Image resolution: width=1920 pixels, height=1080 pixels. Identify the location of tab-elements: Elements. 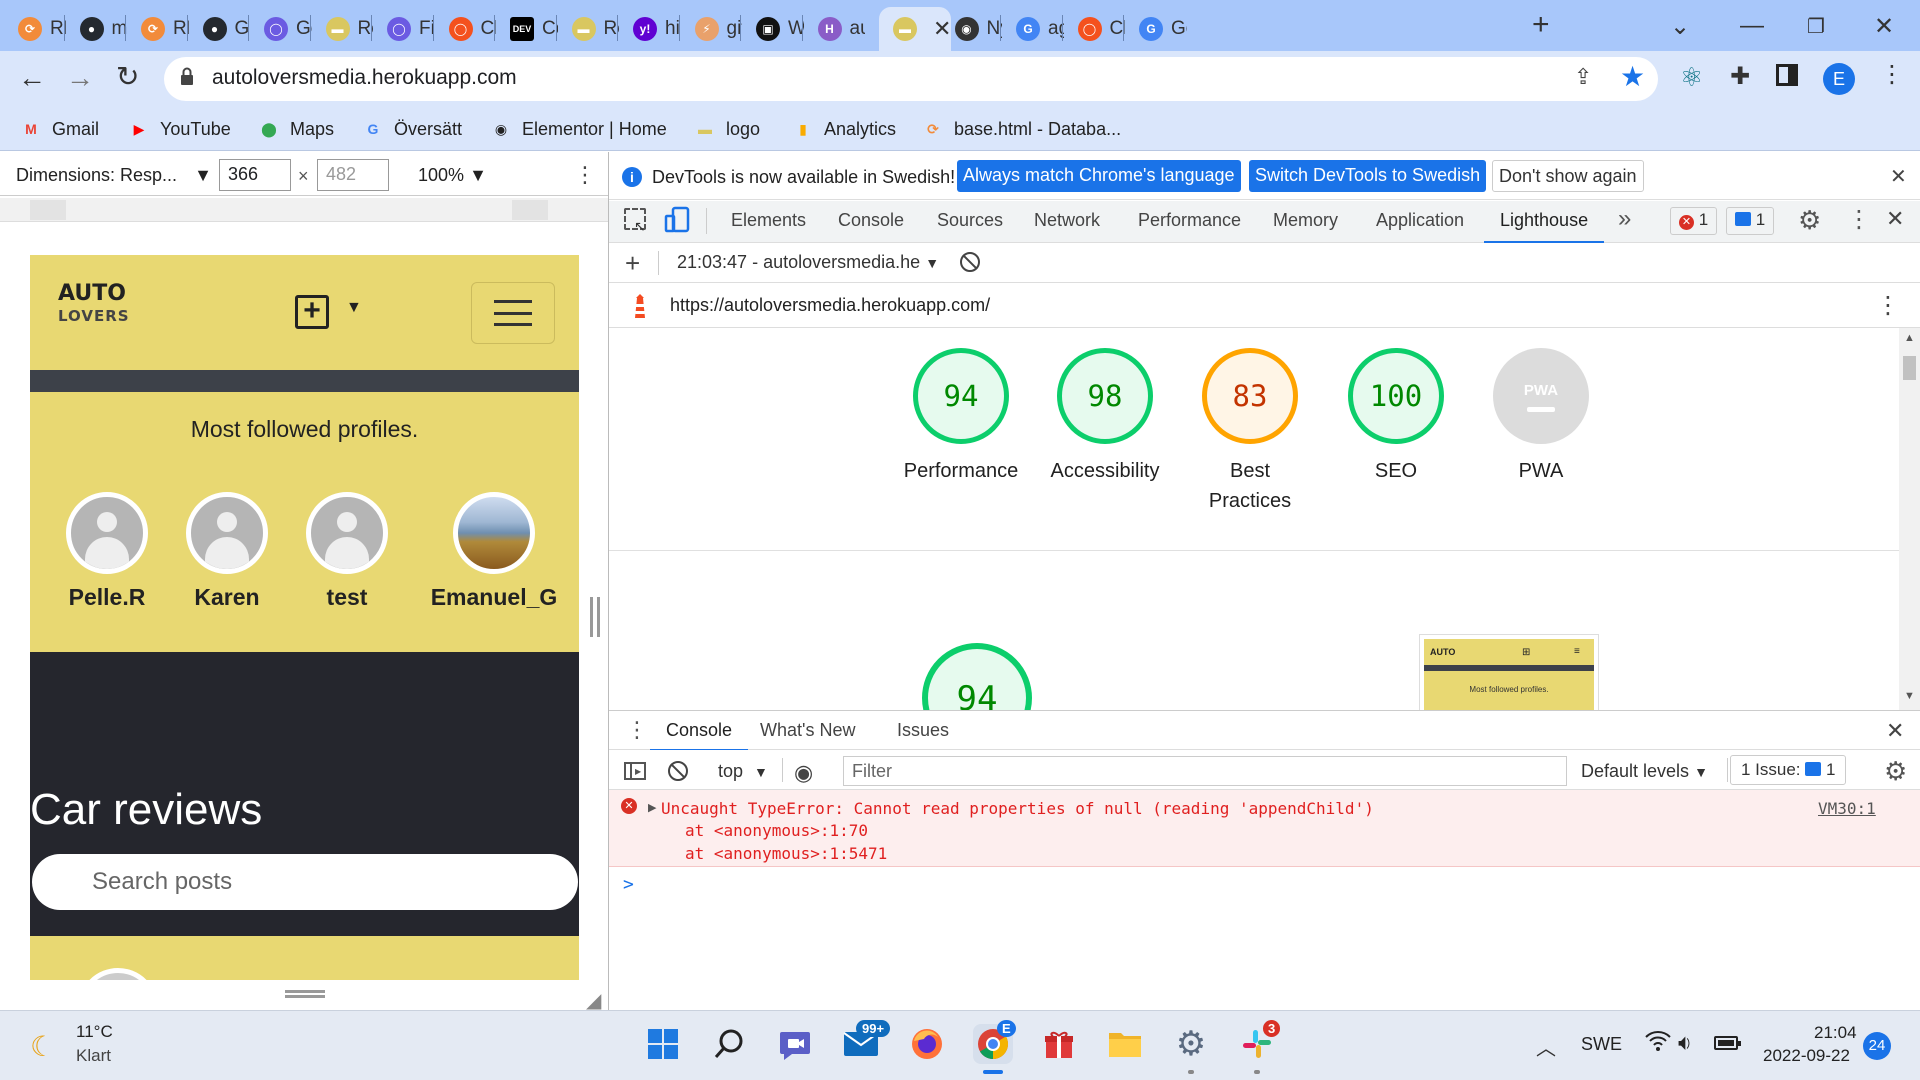
(768, 220).